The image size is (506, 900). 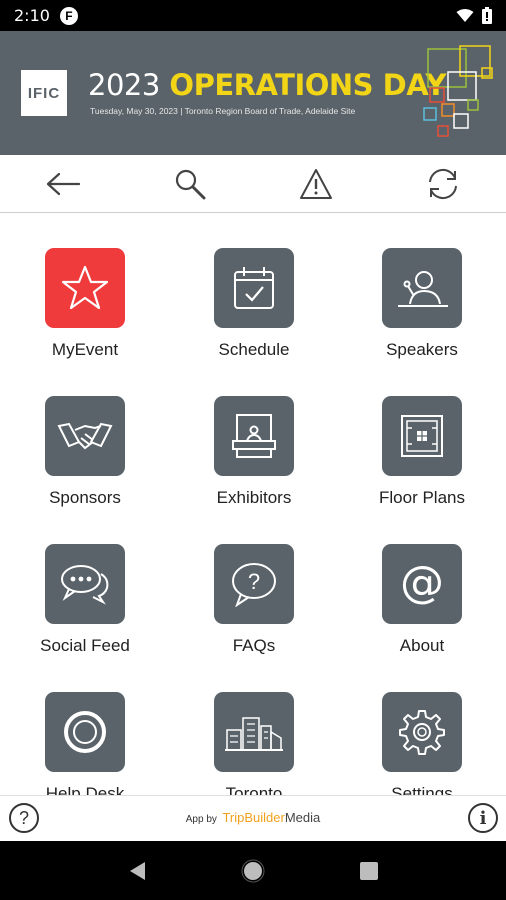 I want to click on tile-floor-plans: Floor Plans, so click(x=422, y=452).